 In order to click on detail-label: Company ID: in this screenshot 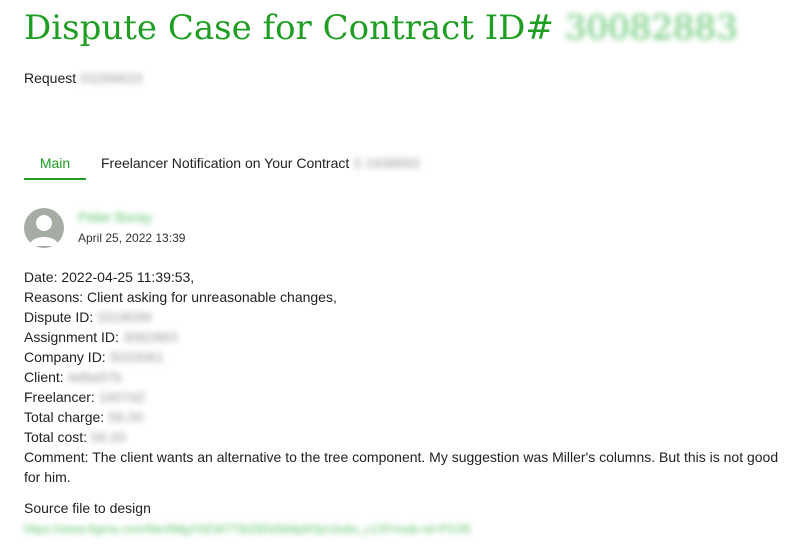, I will do `click(65, 357)`.